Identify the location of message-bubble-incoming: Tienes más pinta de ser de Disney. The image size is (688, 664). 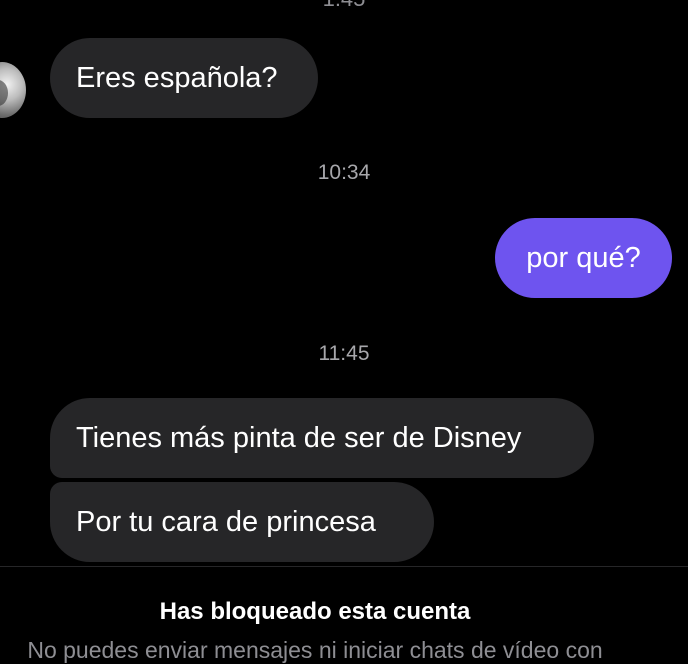
(322, 438).